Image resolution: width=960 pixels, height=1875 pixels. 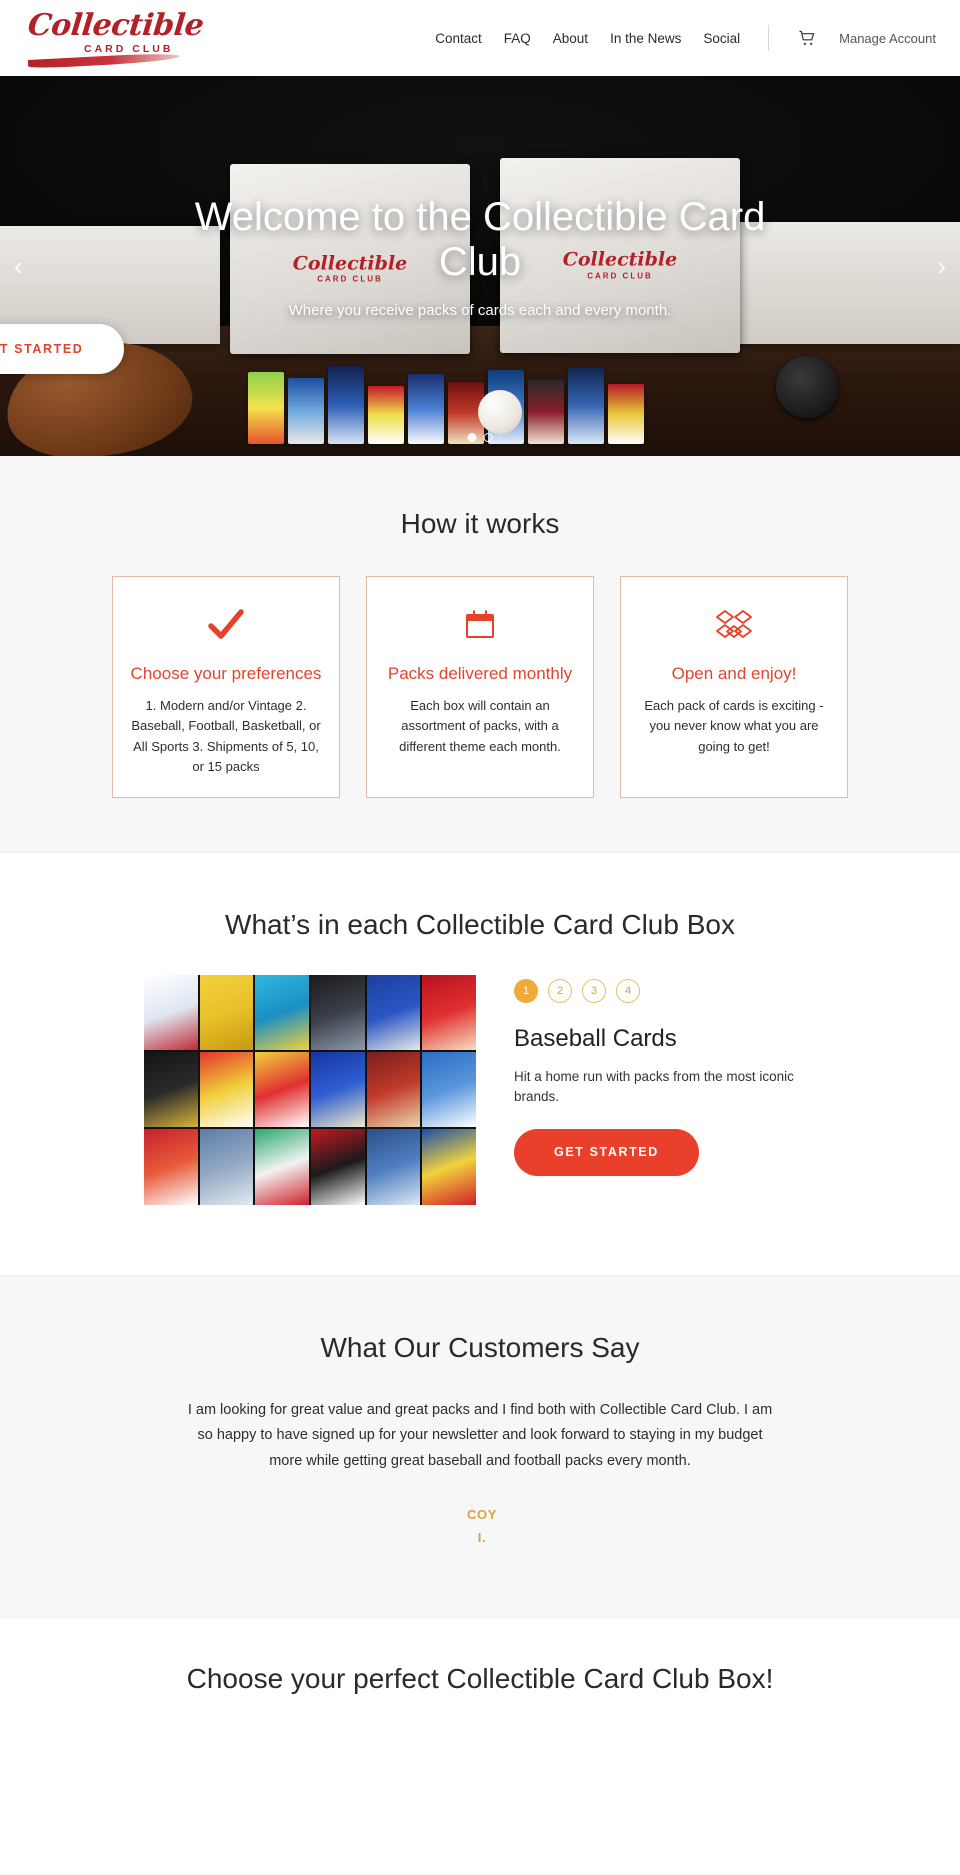 What do you see at coordinates (480, 523) in the screenshot?
I see `how-it-works-title: How it works` at bounding box center [480, 523].